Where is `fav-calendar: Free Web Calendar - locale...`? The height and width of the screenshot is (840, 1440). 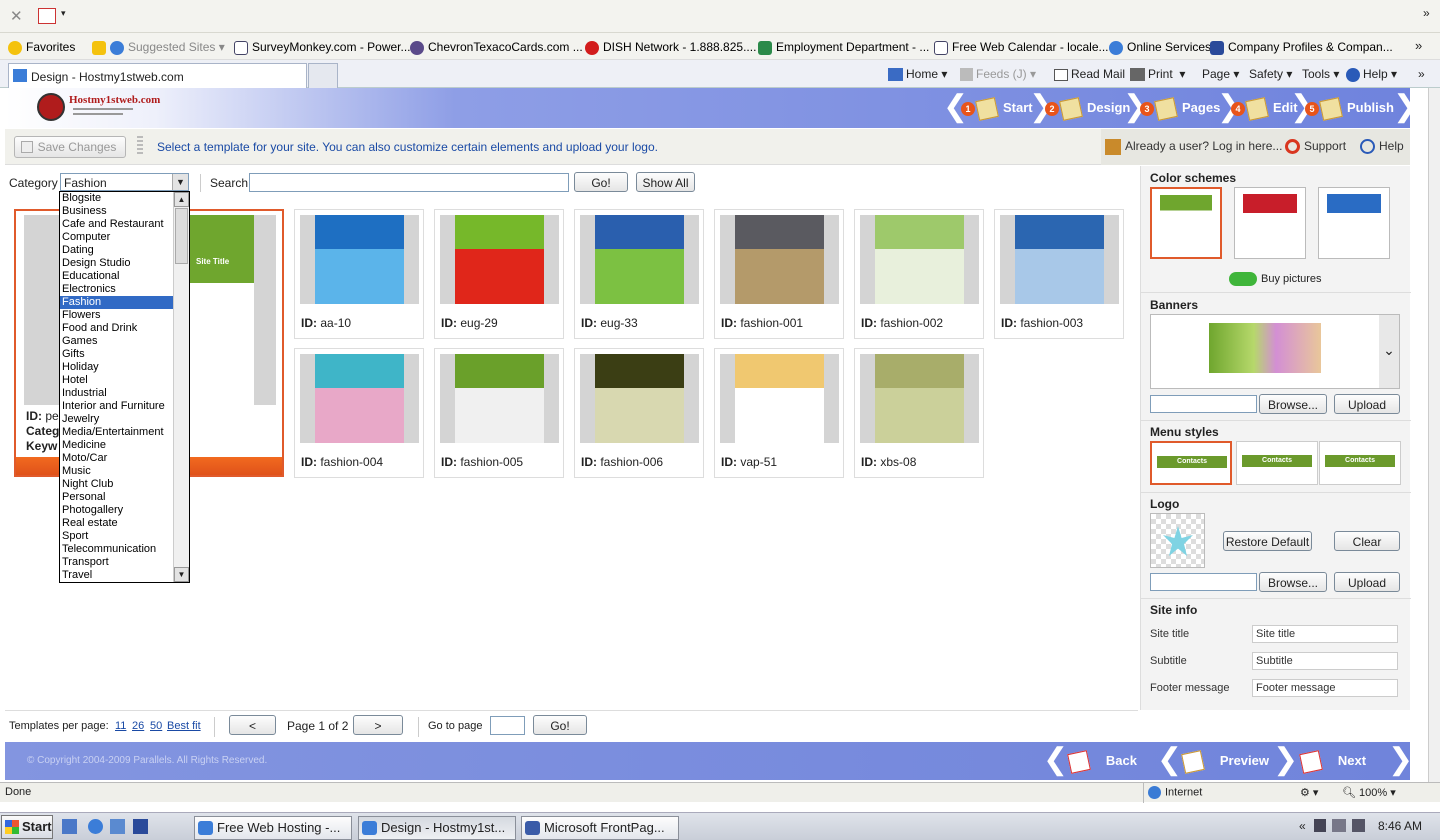
fav-calendar: Free Web Calendar - locale... is located at coordinates (1021, 47).